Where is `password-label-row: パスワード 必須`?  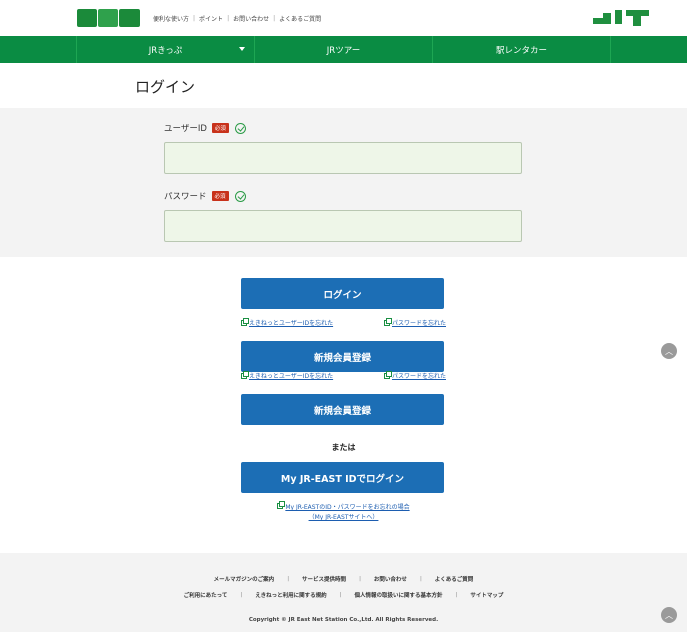 password-label-row: パスワード 必須 is located at coordinates (205, 196).